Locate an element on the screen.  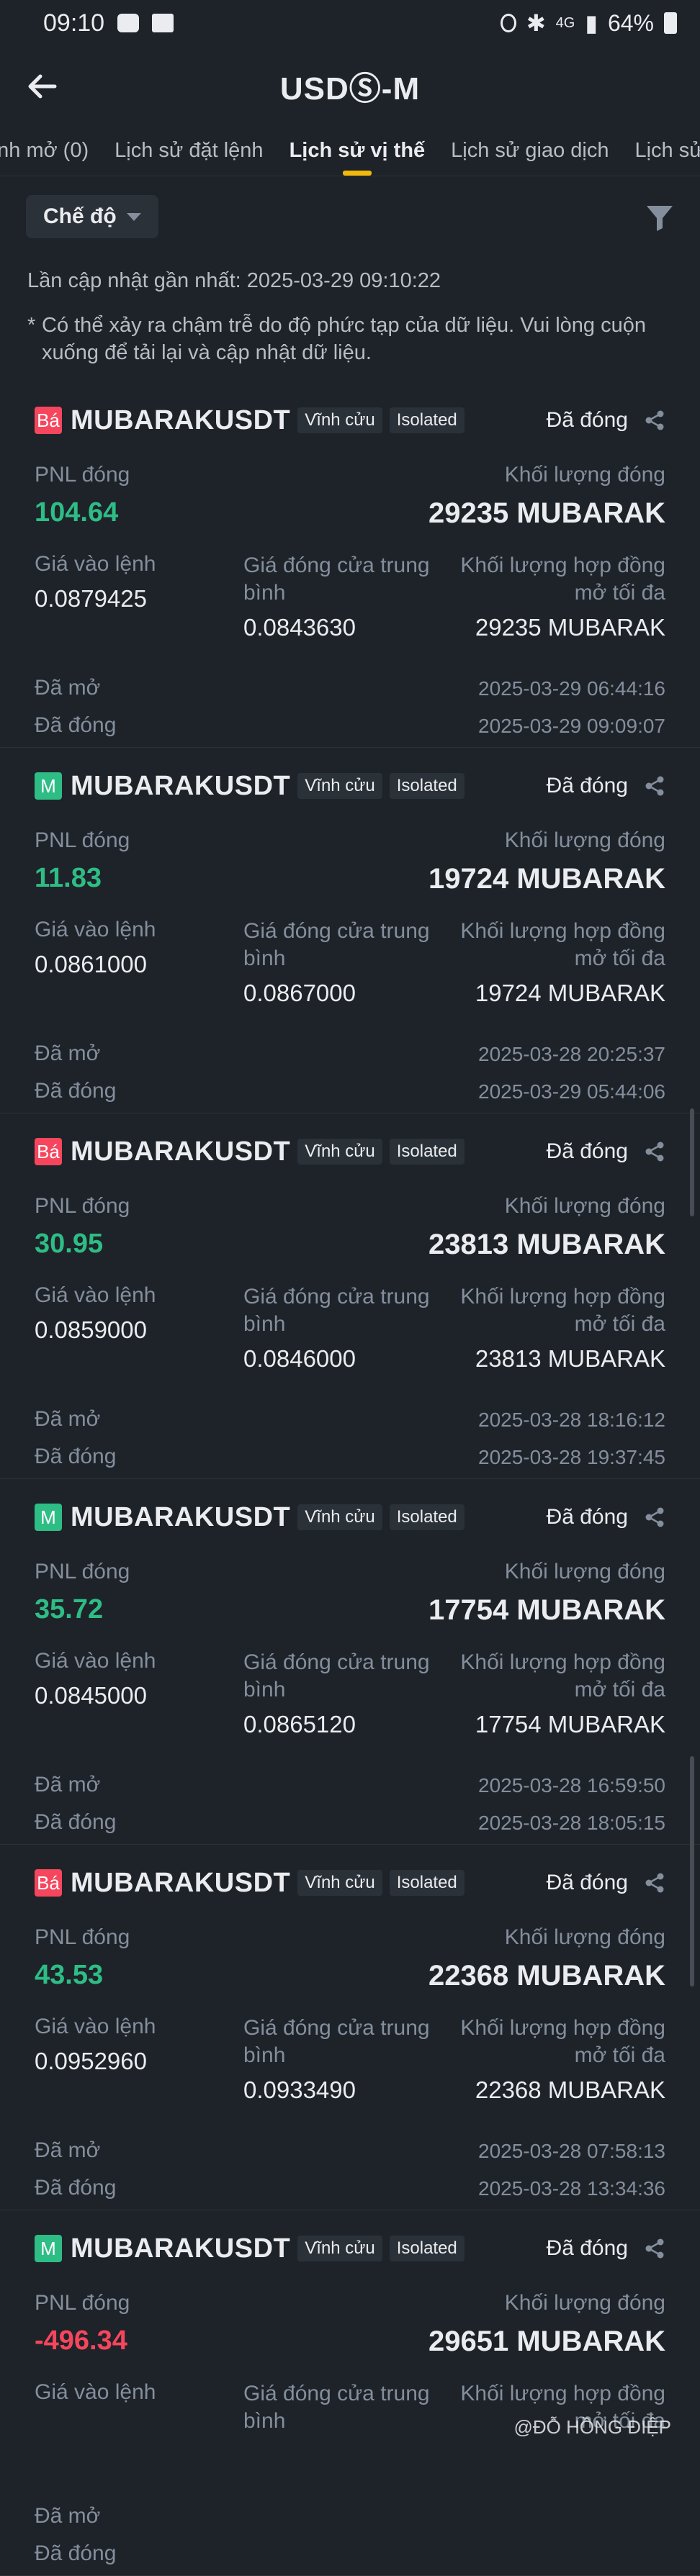
scrollbar-upper is located at coordinates (692, 1162).